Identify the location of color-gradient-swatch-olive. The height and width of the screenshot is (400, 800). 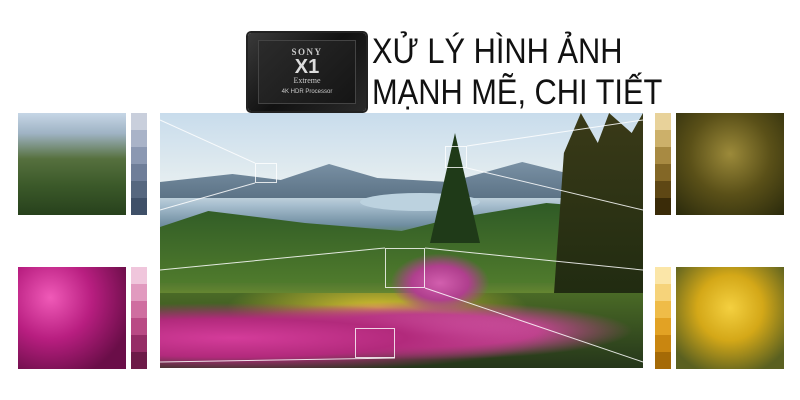
(663, 164).